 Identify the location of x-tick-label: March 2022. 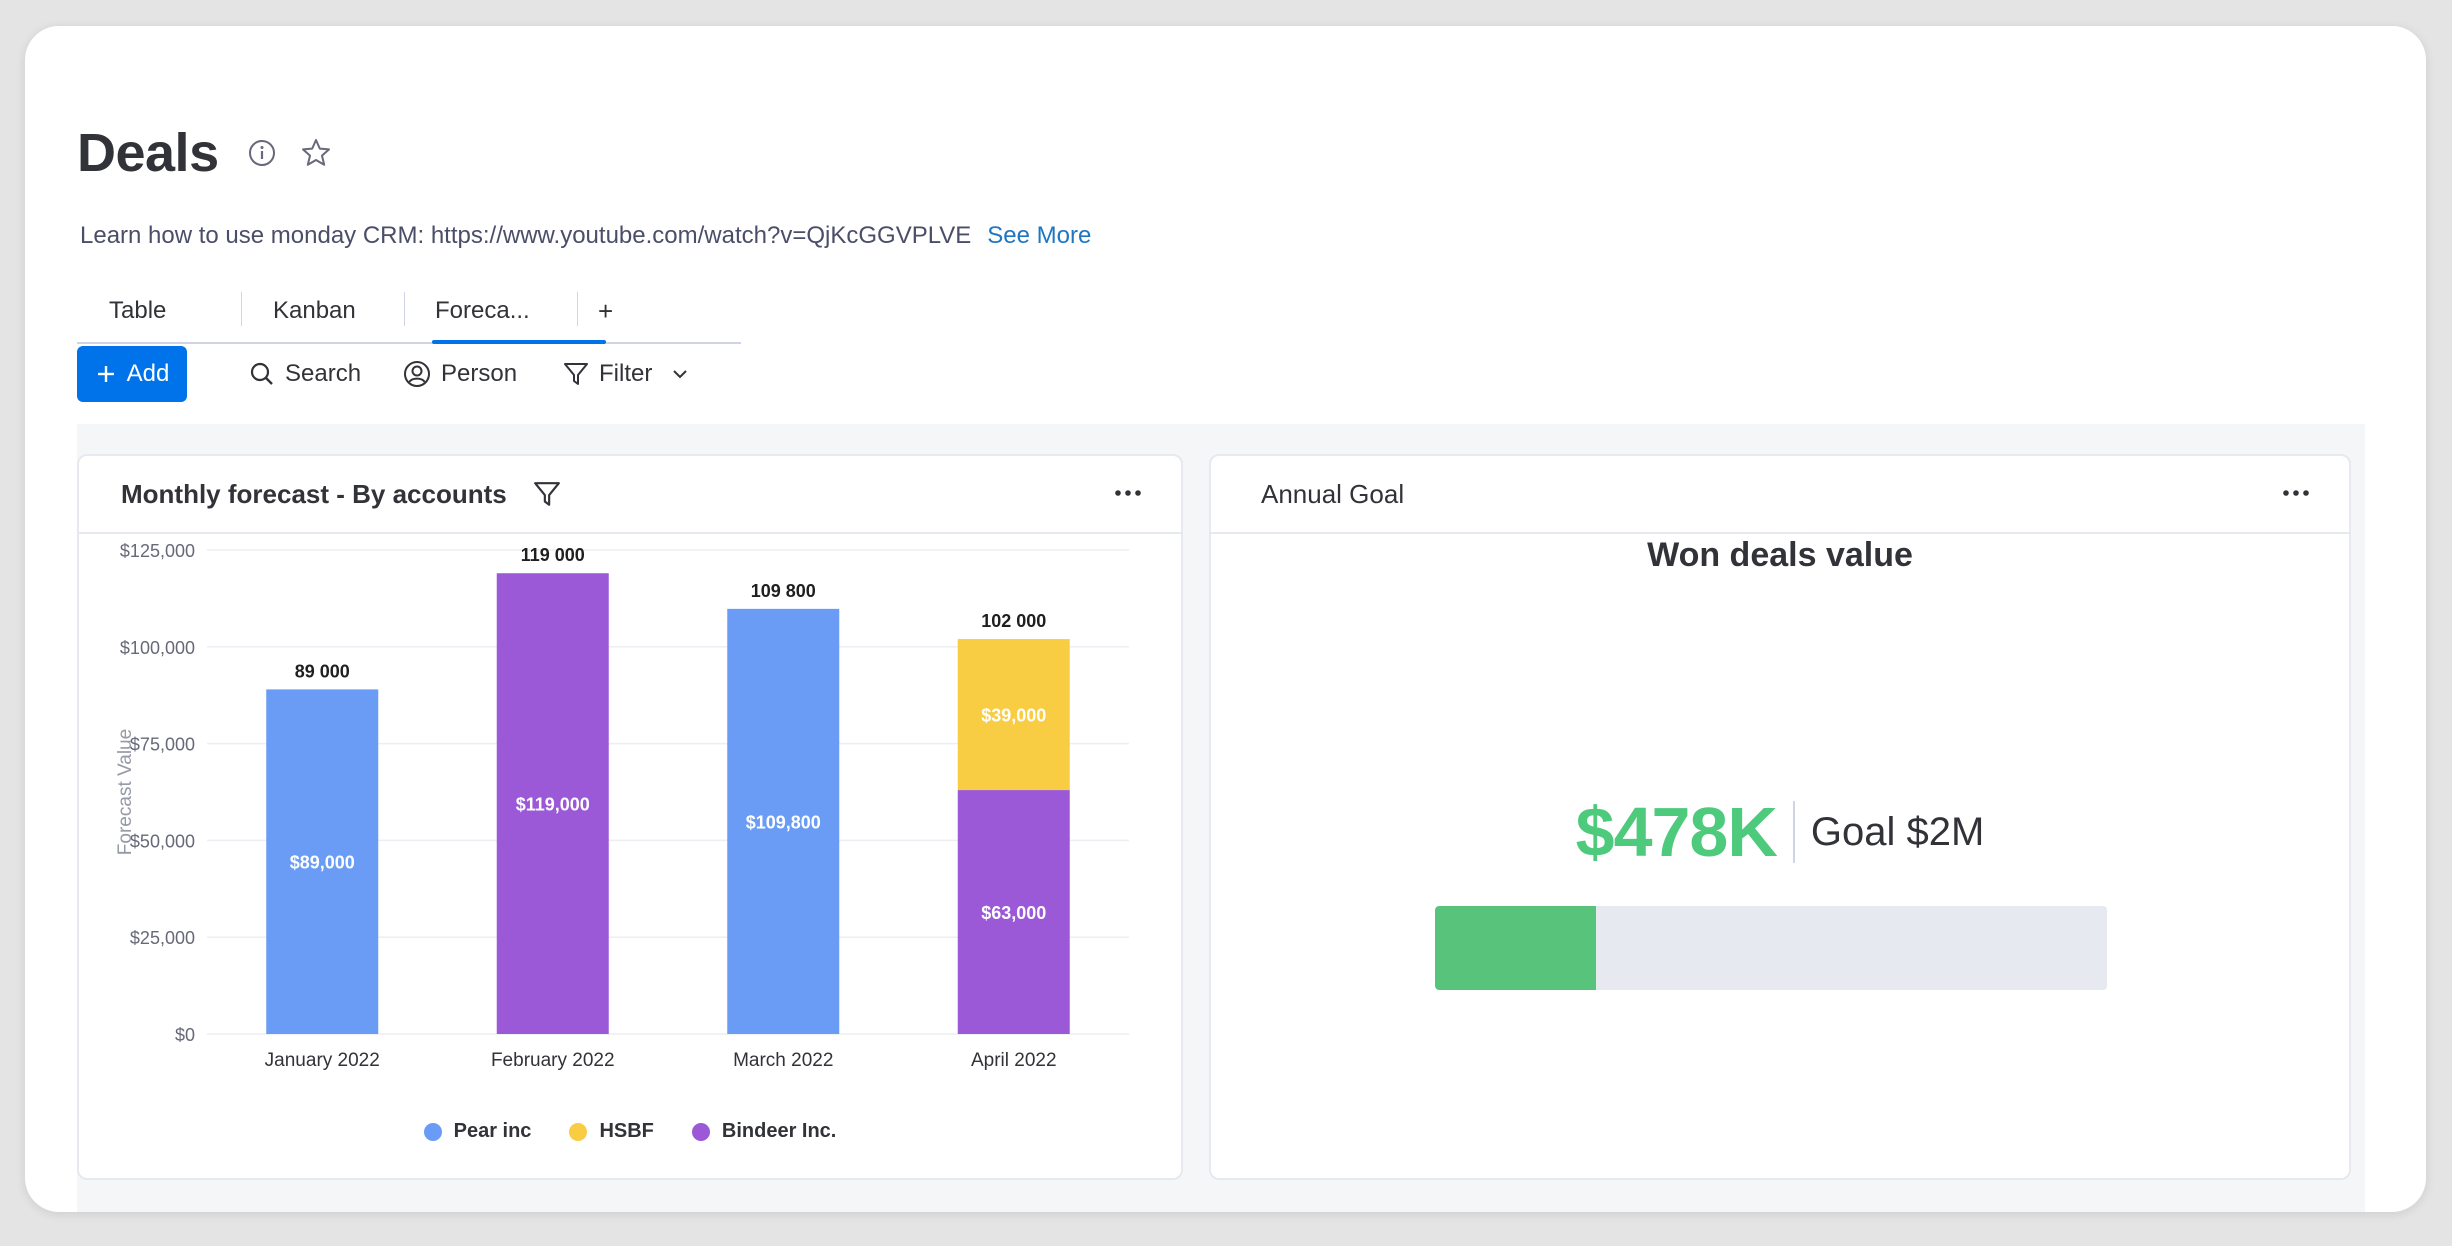
(783, 1060).